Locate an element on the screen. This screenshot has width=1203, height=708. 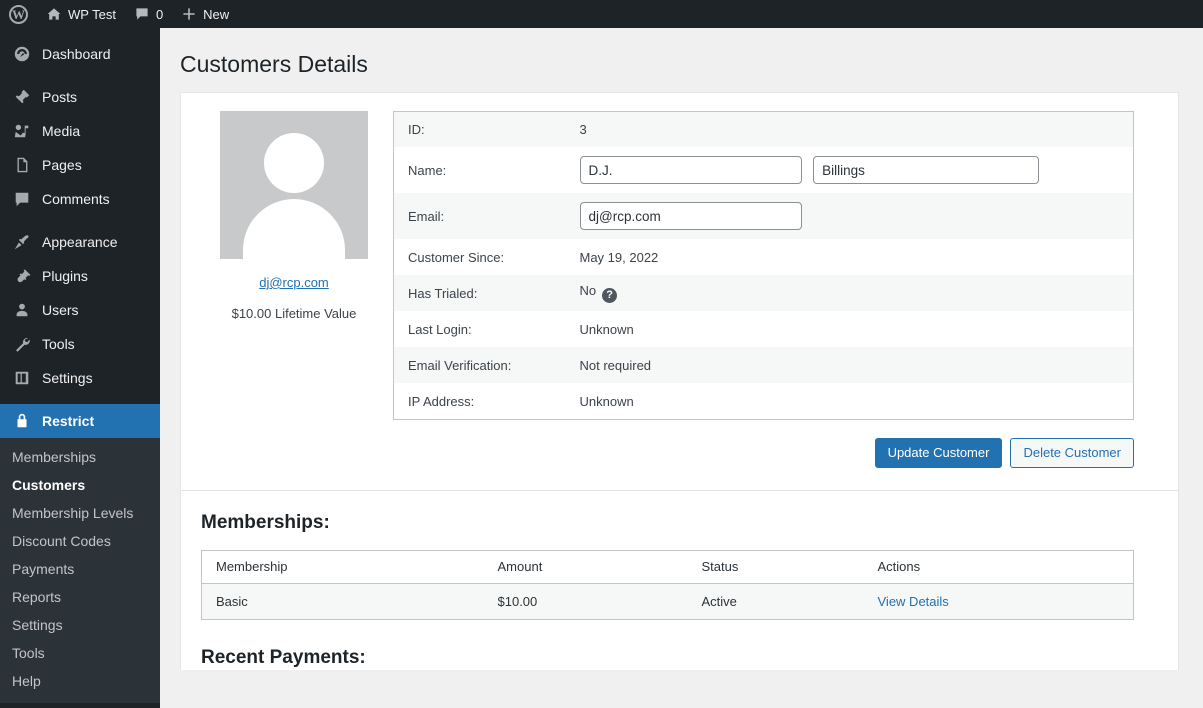
plus-icon is located at coordinates (189, 14).